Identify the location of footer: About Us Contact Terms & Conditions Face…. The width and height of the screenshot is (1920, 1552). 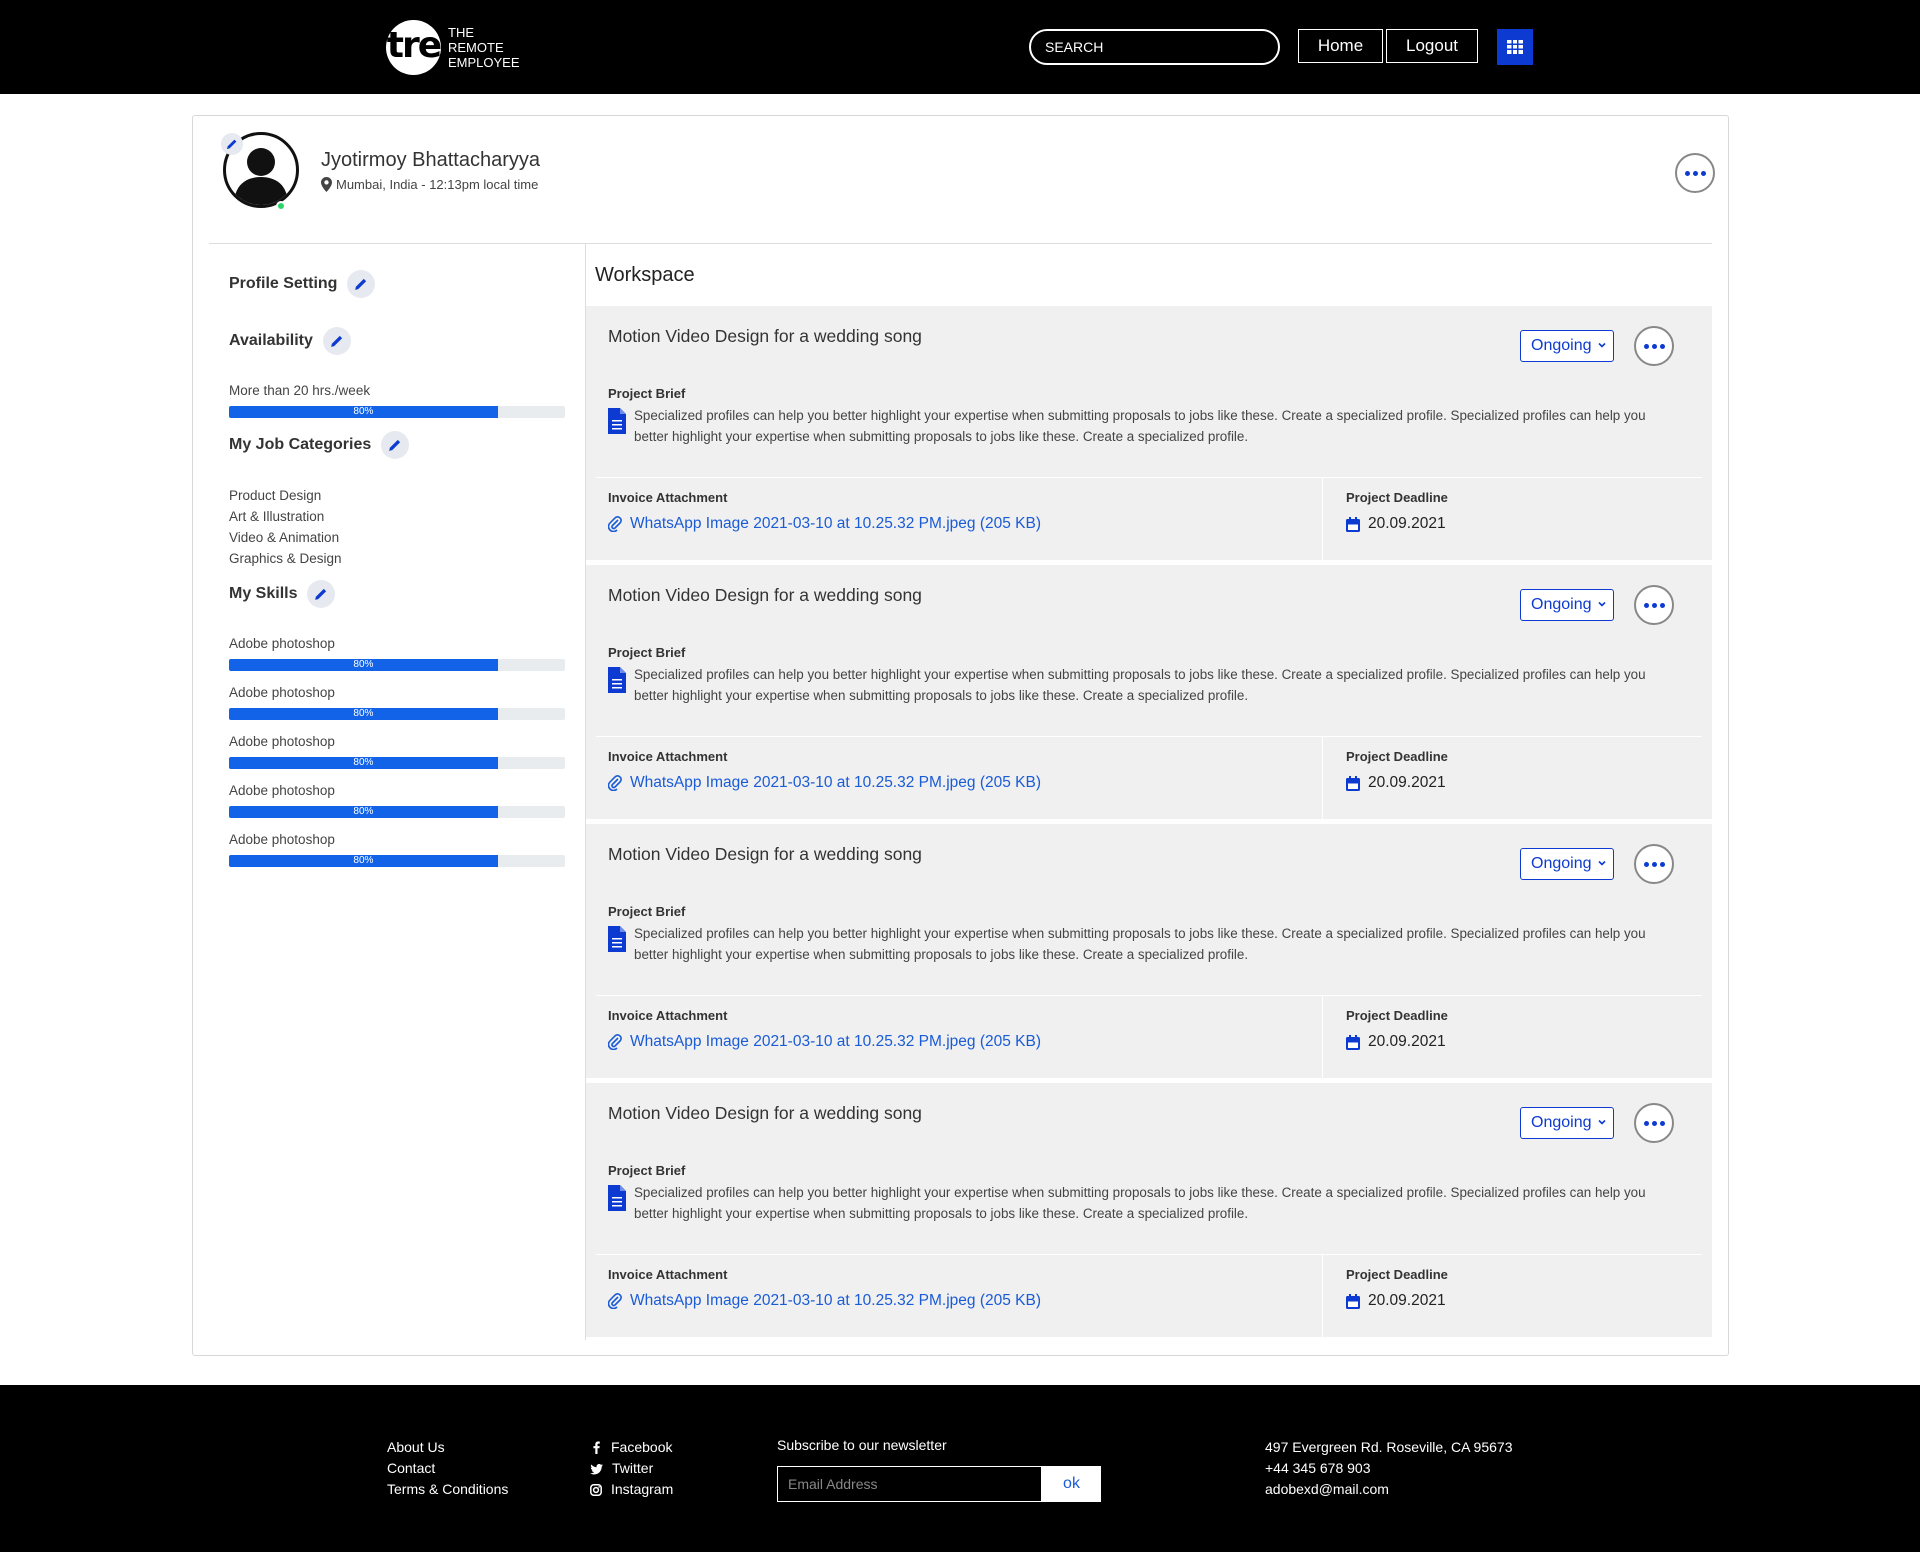
(960, 1468).